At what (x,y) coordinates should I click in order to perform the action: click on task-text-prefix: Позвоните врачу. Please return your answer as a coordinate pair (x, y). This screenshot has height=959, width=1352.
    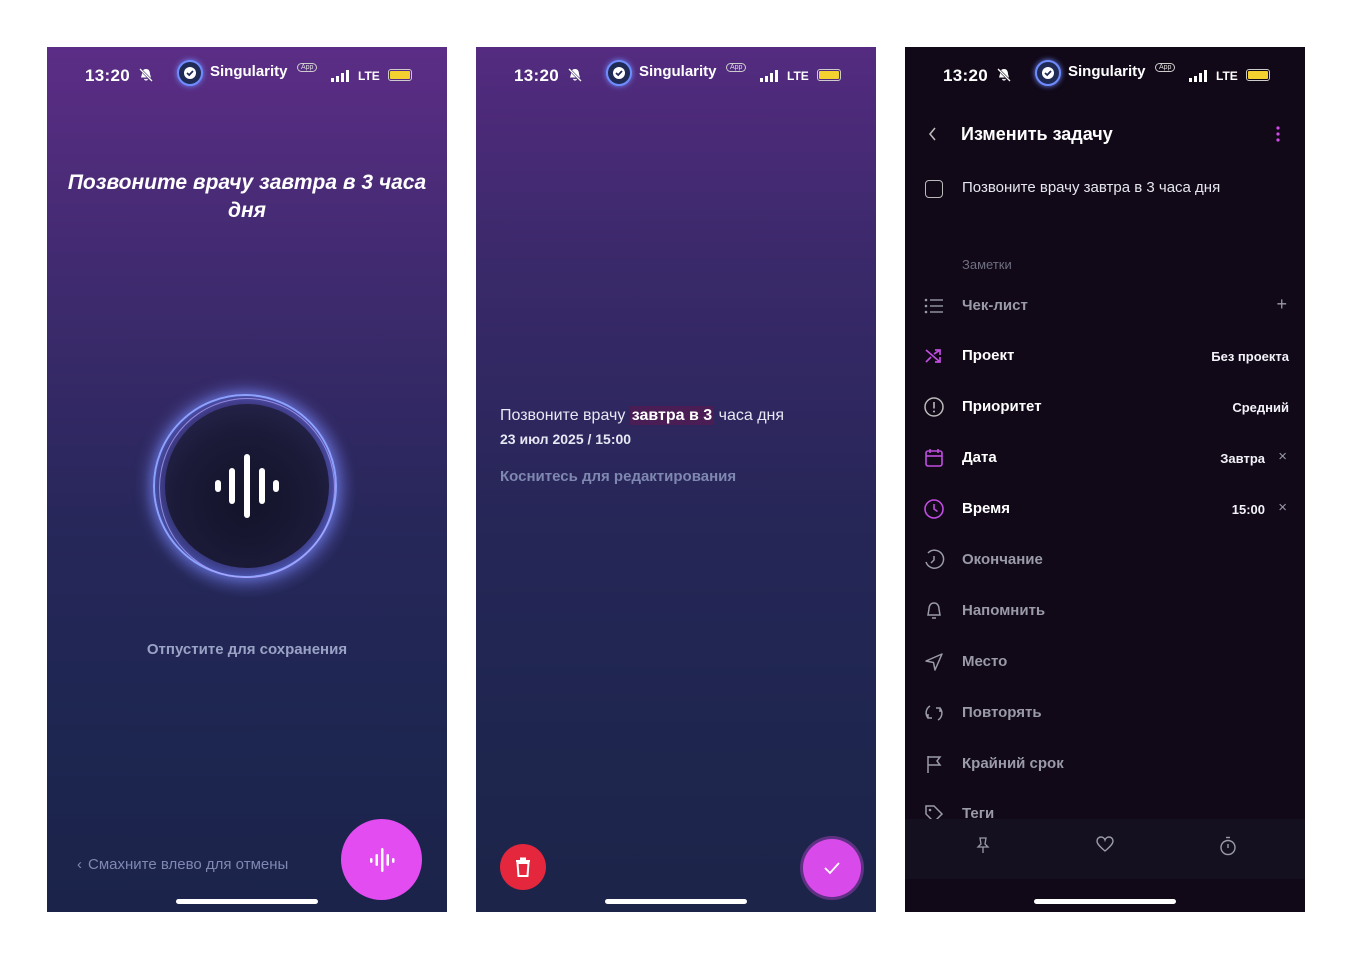
    Looking at the image, I should click on (565, 415).